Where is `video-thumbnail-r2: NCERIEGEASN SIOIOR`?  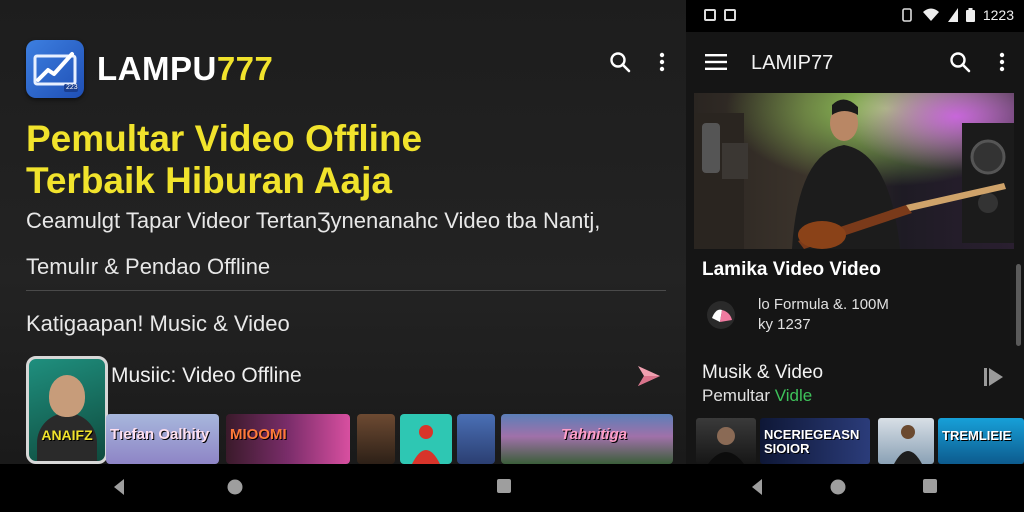
video-thumbnail-r2: NCERIEGEASN SIOIOR is located at coordinates (815, 441).